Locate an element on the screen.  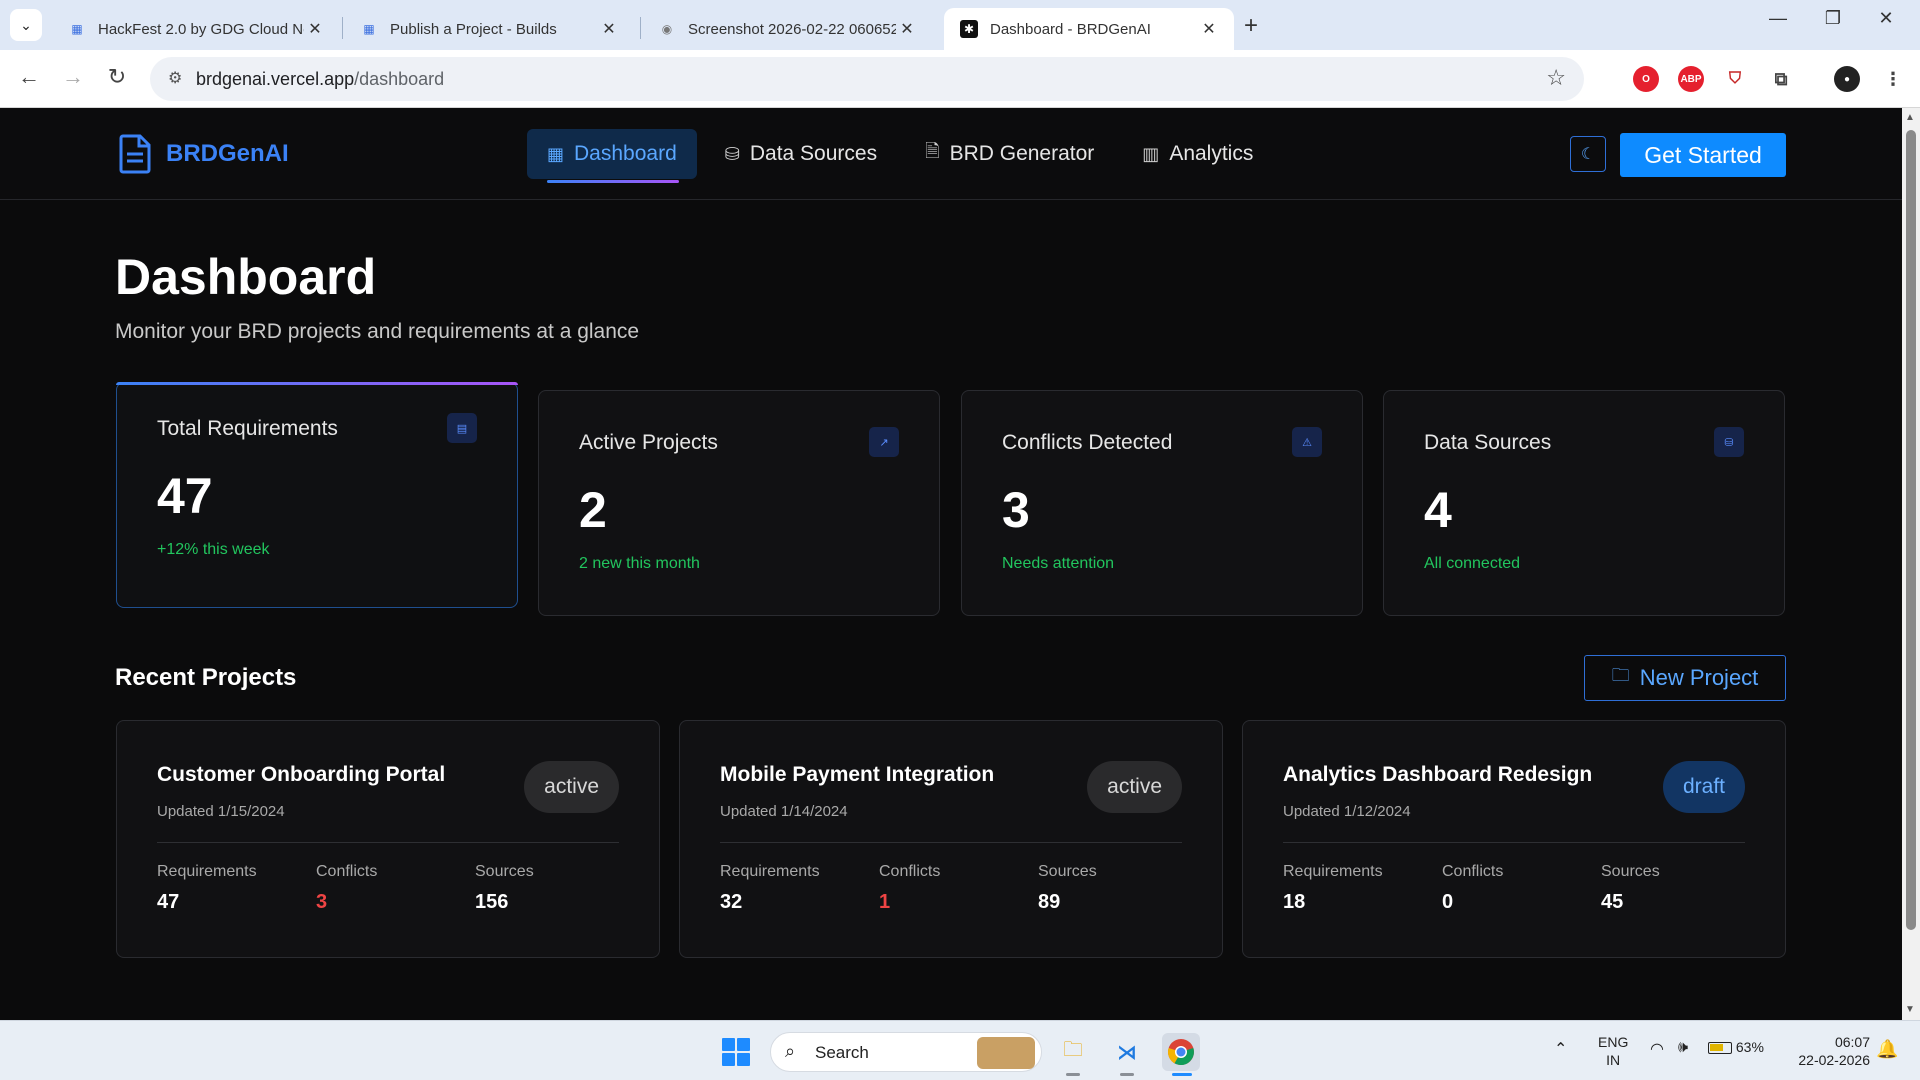
browser-tab-builds: ▦ Publish a Project - Builds ✕ is located at coordinates (489, 29).